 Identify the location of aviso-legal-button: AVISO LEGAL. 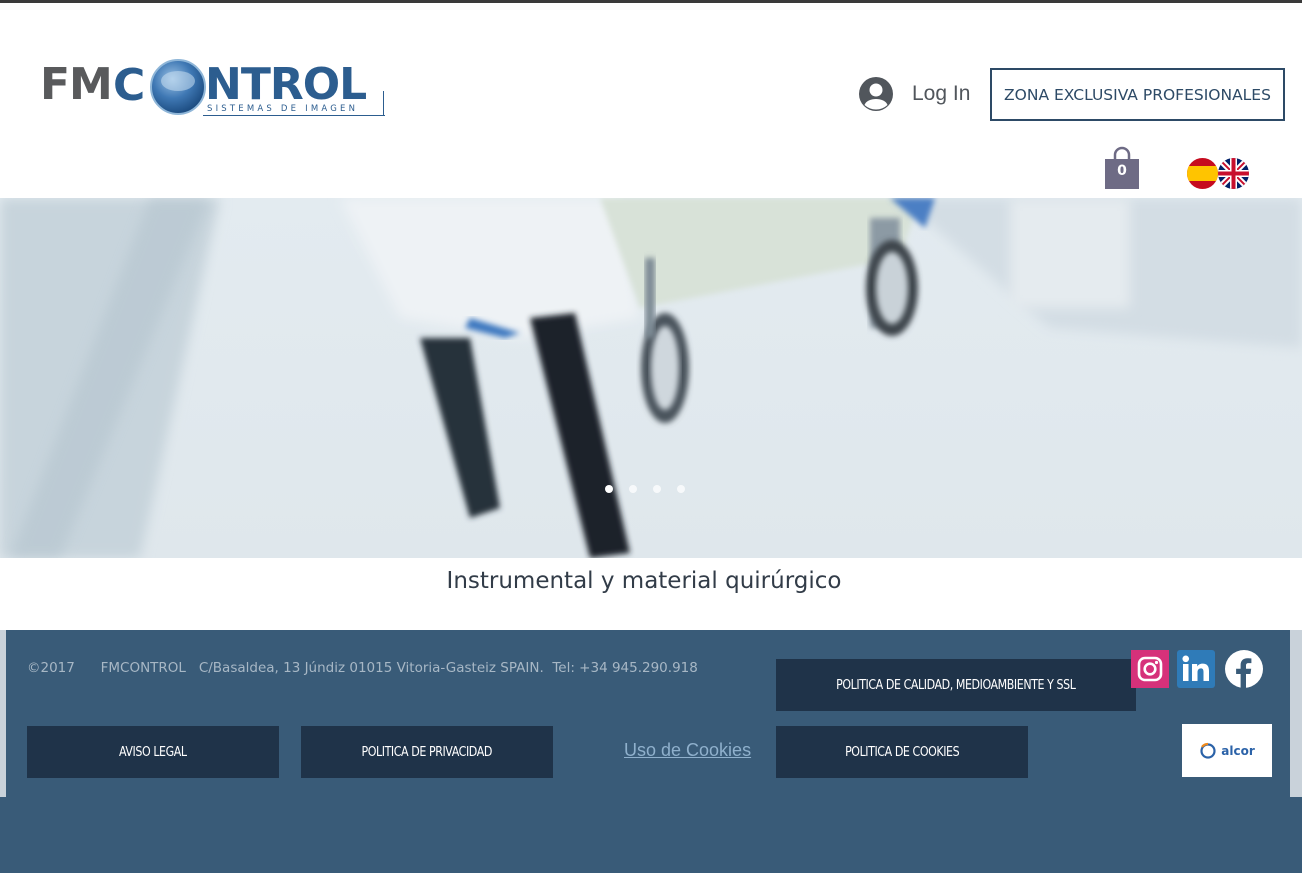
(153, 752).